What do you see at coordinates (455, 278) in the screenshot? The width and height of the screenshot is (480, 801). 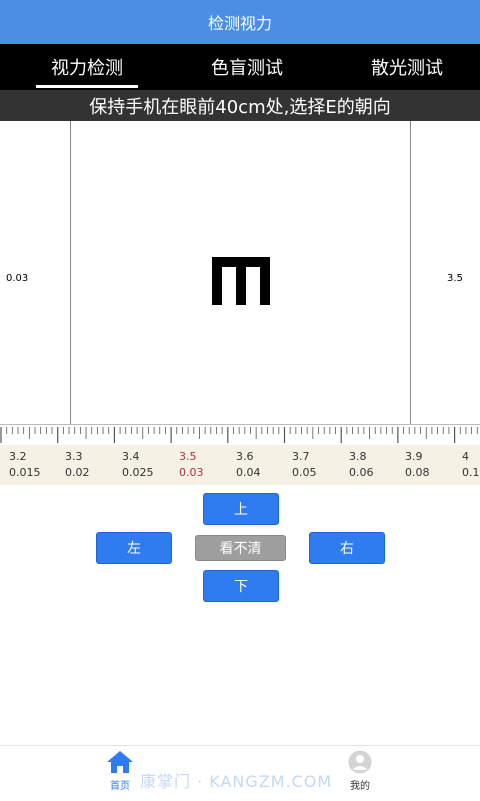 I see `log-acuity-label: 3.5` at bounding box center [455, 278].